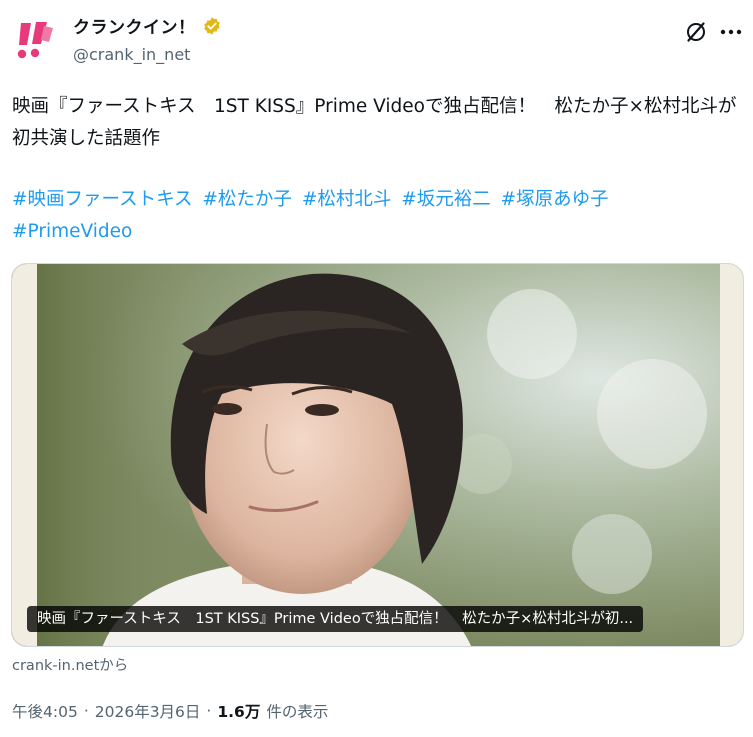 This screenshot has height=737, width=753. Describe the element at coordinates (70, 664) in the screenshot. I see `card-source-link: crank-in.netから` at that location.